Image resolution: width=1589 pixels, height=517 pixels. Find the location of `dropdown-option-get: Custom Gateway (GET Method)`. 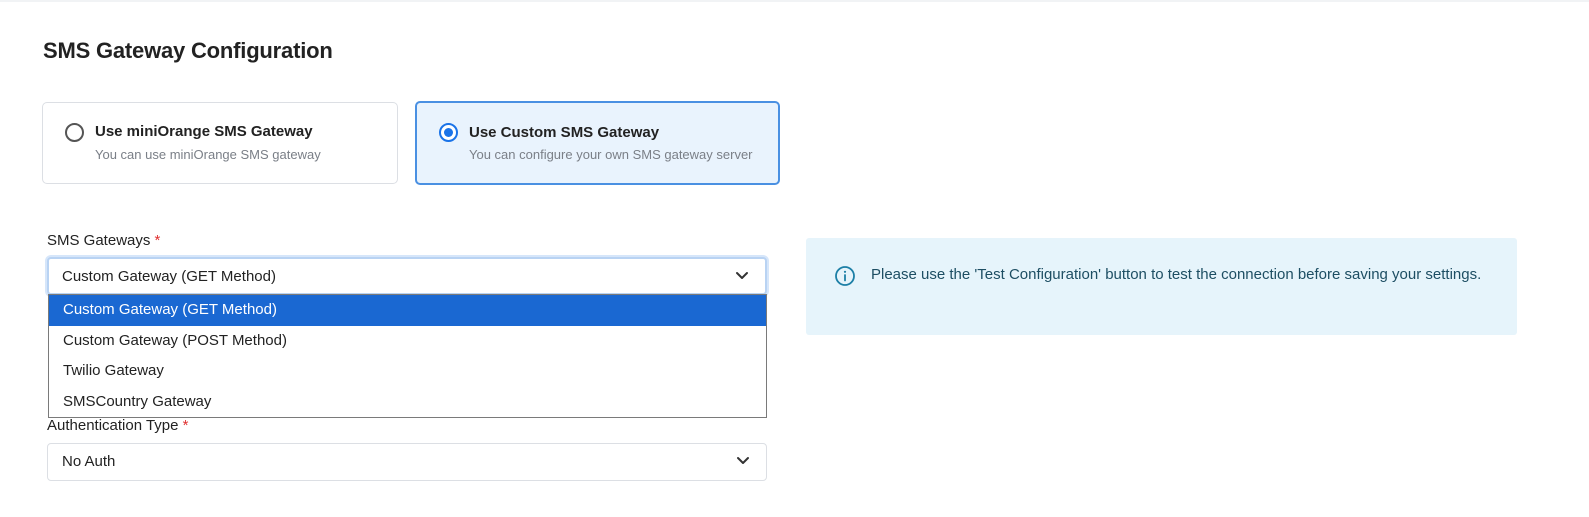

dropdown-option-get: Custom Gateway (GET Method) is located at coordinates (407, 310).